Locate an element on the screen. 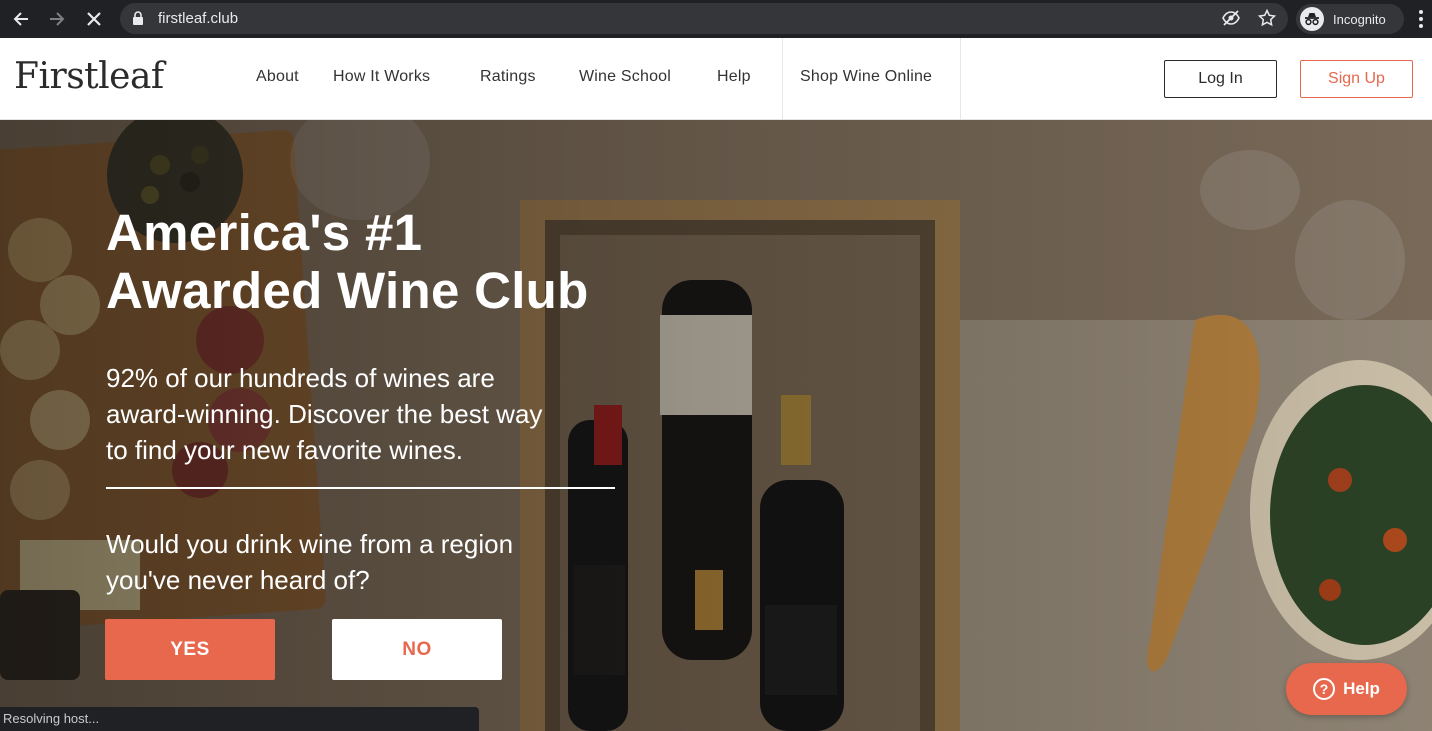 The width and height of the screenshot is (1432, 731). signup-button: Sign Up is located at coordinates (1356, 79).